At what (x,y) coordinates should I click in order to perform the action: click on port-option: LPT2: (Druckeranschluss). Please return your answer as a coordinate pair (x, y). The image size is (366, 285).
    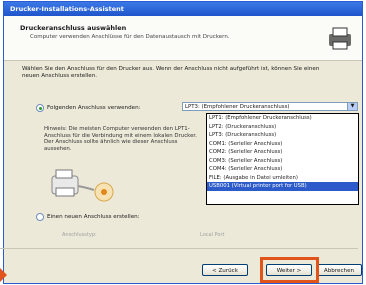
    Looking at the image, I should click on (282, 127).